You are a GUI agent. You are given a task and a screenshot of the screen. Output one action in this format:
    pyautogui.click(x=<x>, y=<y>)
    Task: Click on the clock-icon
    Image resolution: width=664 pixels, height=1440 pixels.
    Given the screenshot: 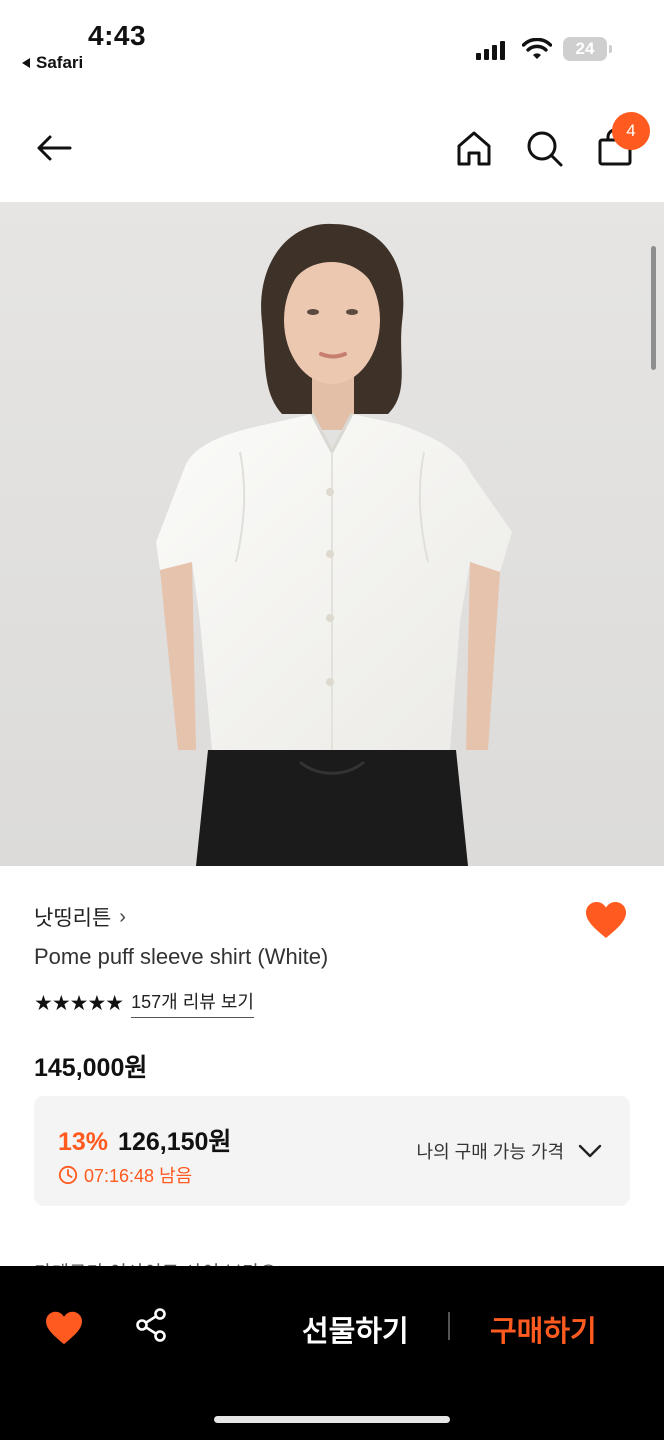 What is the action you would take?
    pyautogui.click(x=68, y=1175)
    